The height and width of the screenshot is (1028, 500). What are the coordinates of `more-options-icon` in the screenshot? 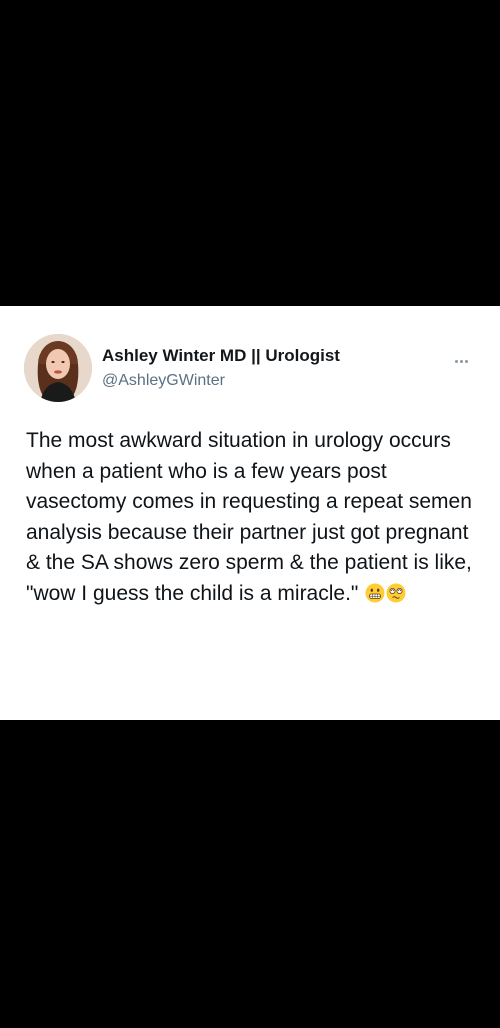 It's located at (465, 356).